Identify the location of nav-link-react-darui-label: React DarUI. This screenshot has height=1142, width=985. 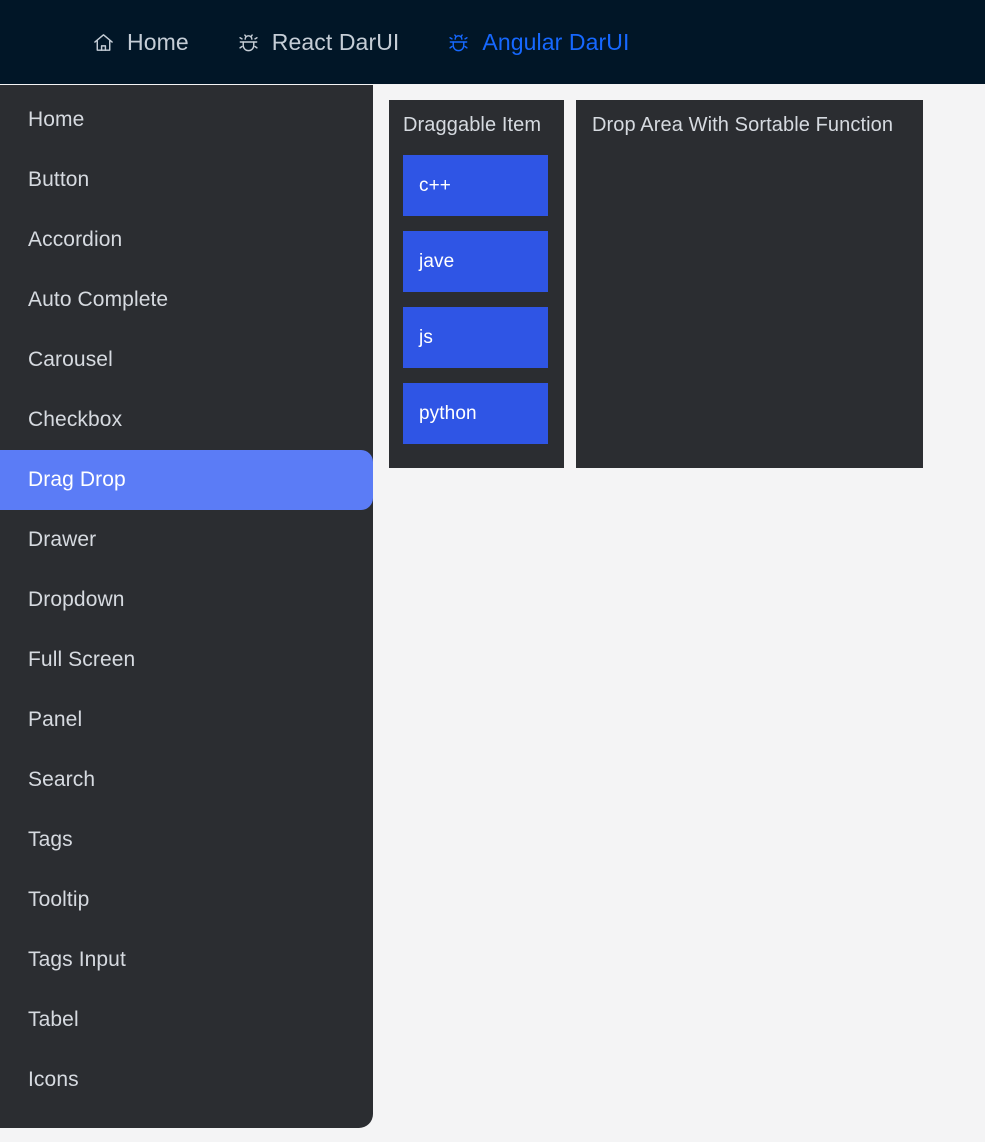
(335, 41).